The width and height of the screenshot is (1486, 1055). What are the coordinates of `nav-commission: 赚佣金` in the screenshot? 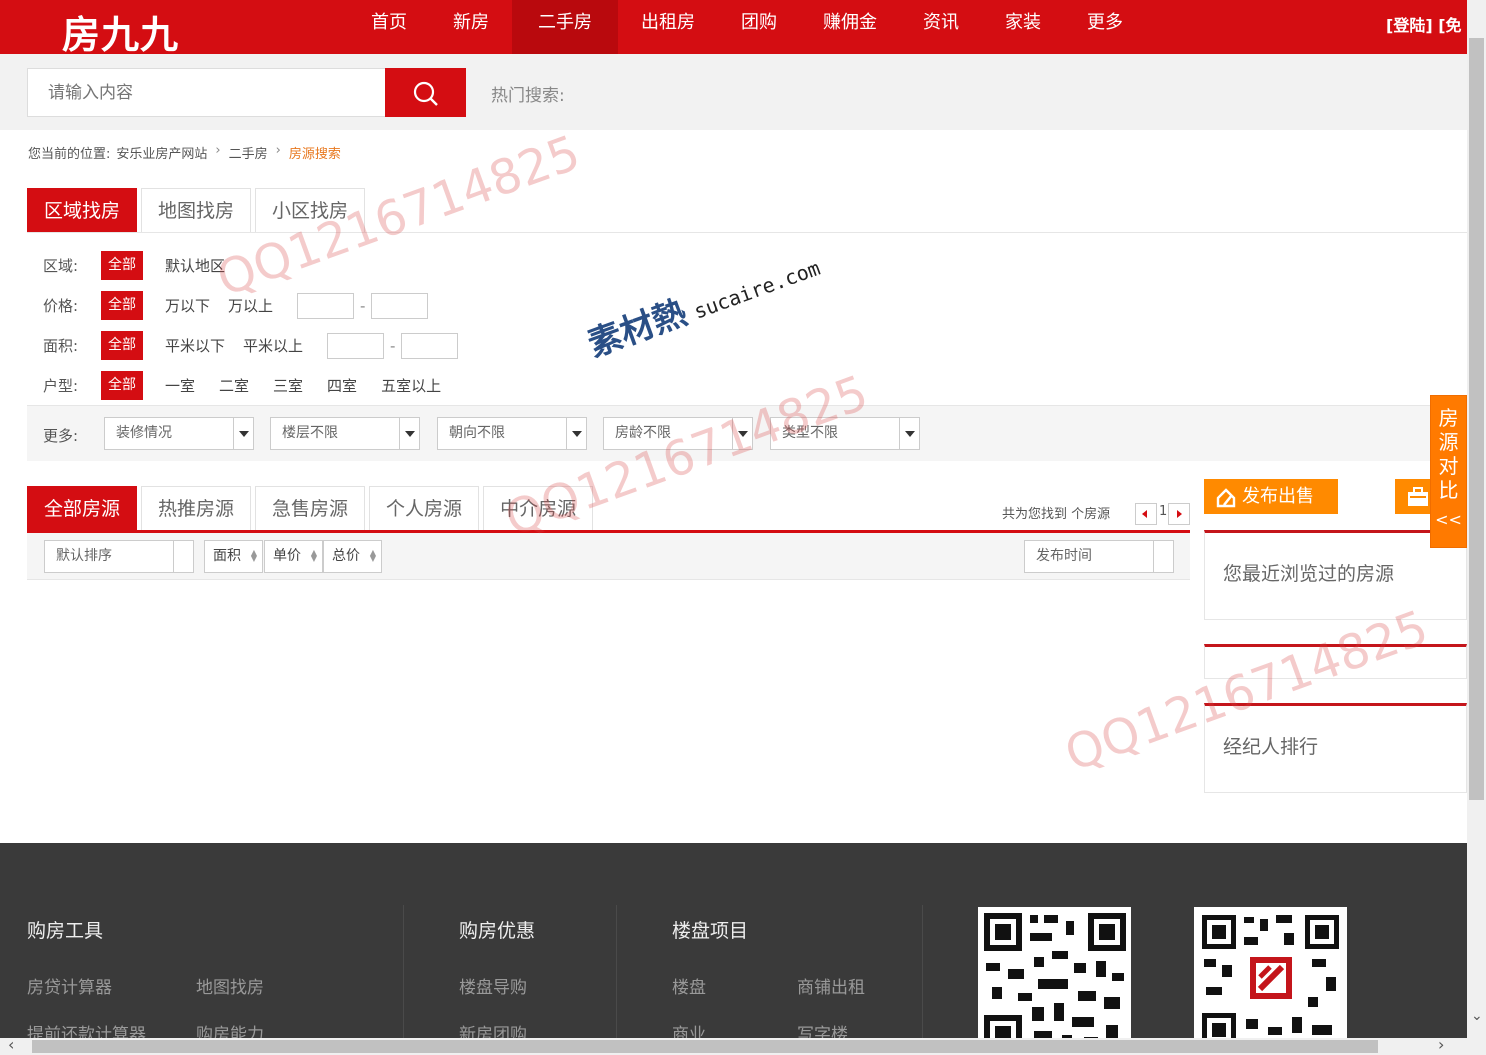 It's located at (850, 27).